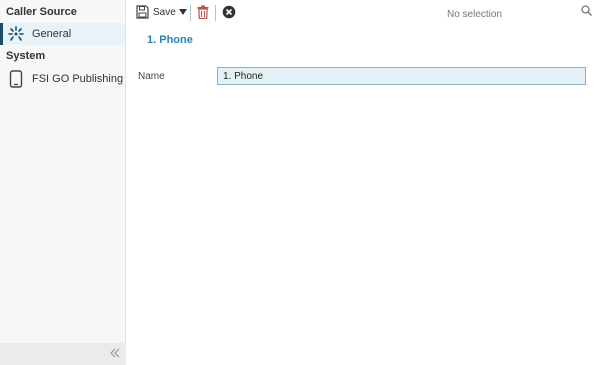  I want to click on section-title-system: System, so click(26, 56).